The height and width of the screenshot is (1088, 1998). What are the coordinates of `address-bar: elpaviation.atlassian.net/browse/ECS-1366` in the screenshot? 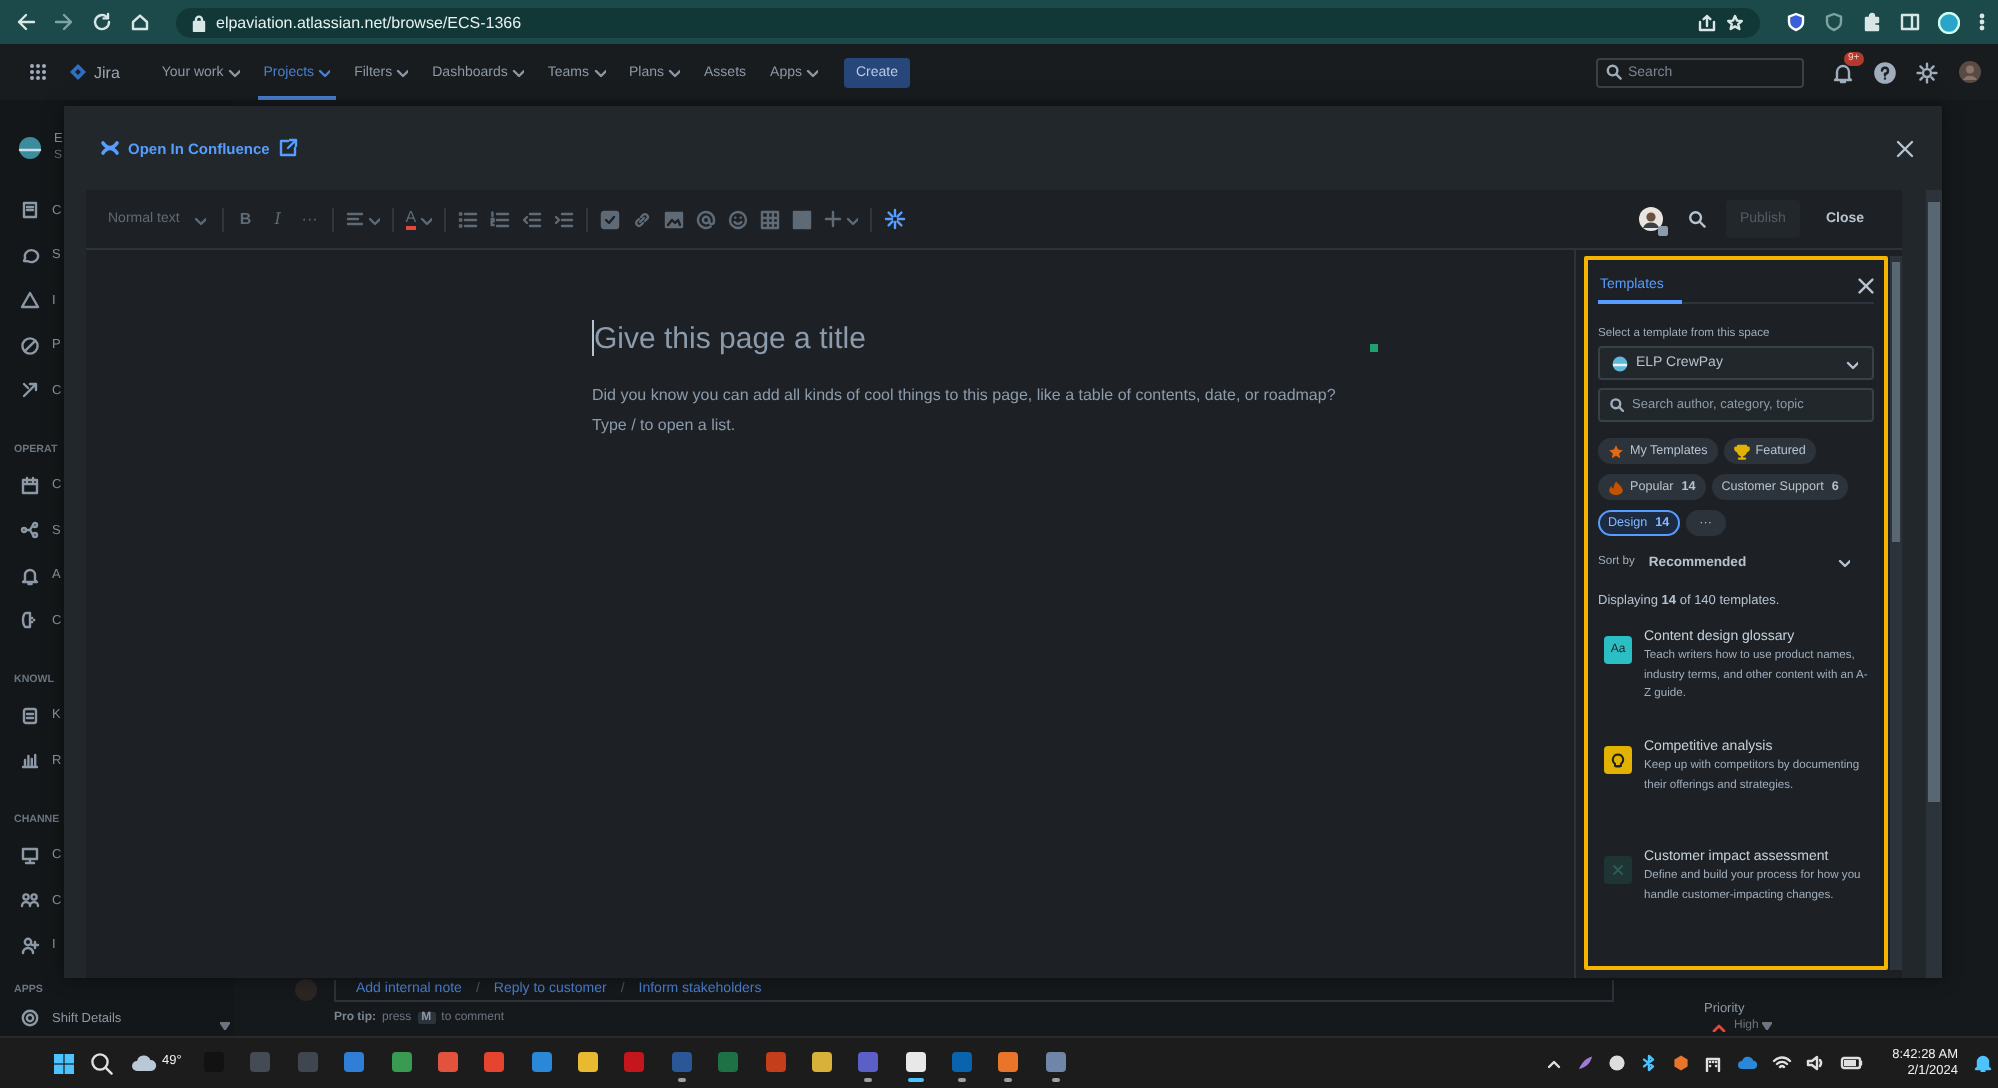 It's located at (968, 22).